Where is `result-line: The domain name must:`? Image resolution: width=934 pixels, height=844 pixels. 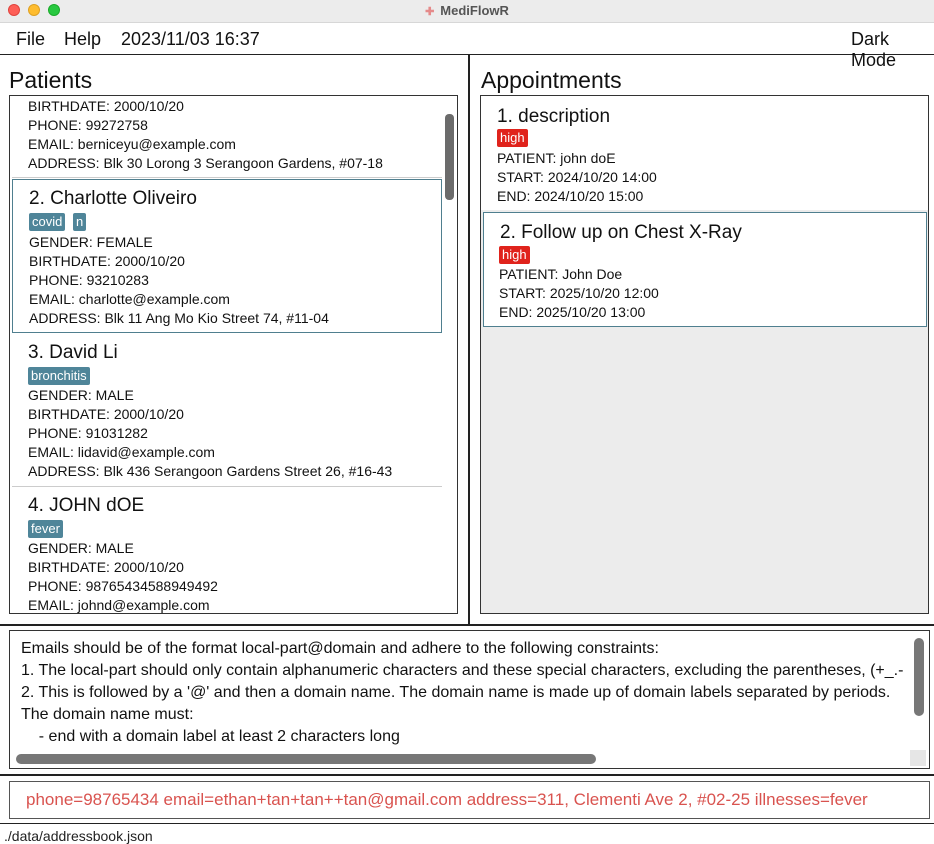 result-line: The domain name must: is located at coordinates (107, 714).